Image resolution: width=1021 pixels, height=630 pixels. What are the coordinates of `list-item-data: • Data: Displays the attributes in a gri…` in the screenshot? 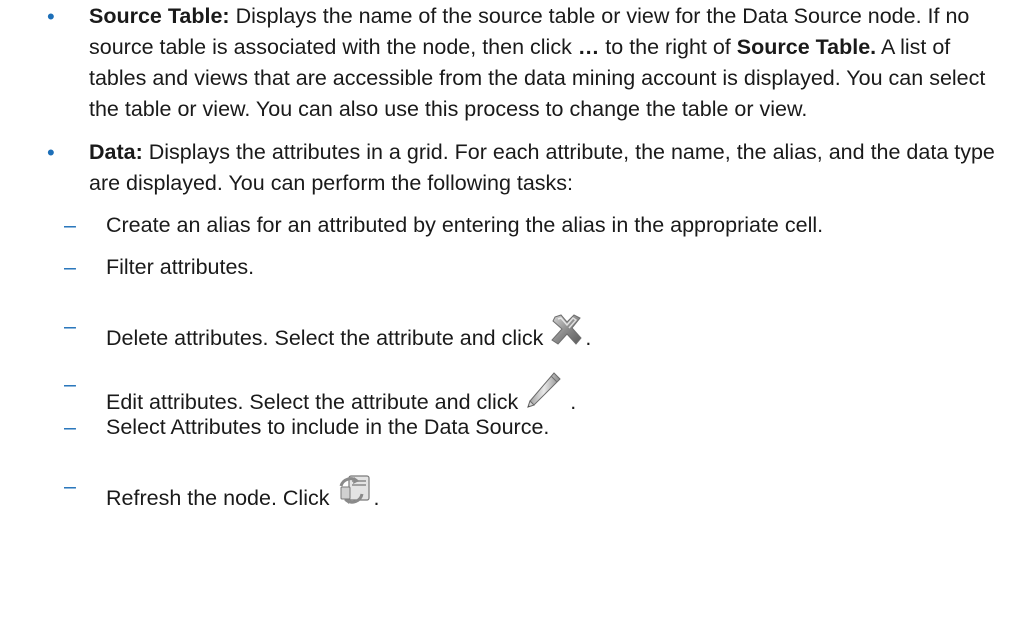 It's located at (510, 168).